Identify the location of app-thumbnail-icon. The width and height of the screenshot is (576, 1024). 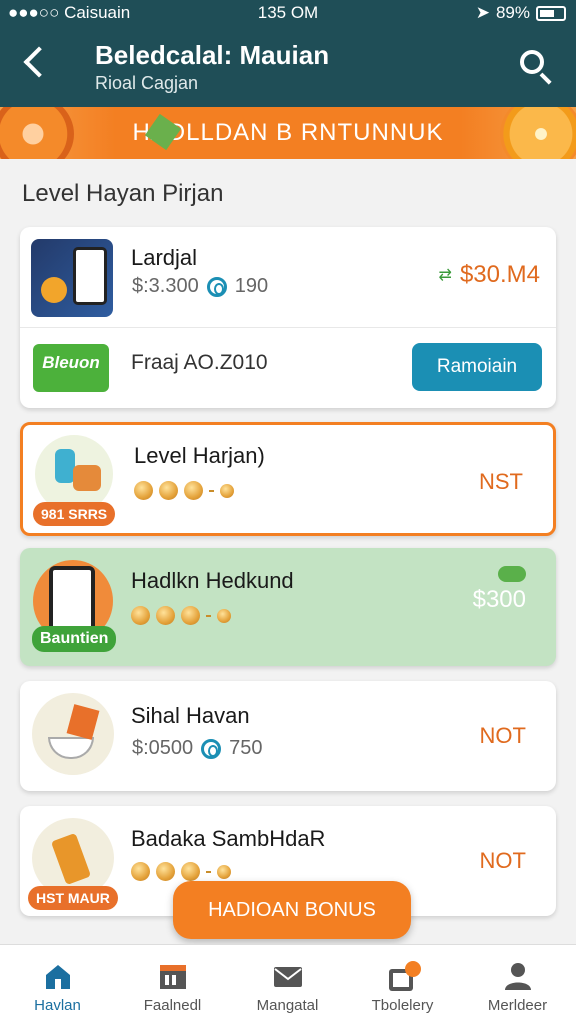
(72, 278).